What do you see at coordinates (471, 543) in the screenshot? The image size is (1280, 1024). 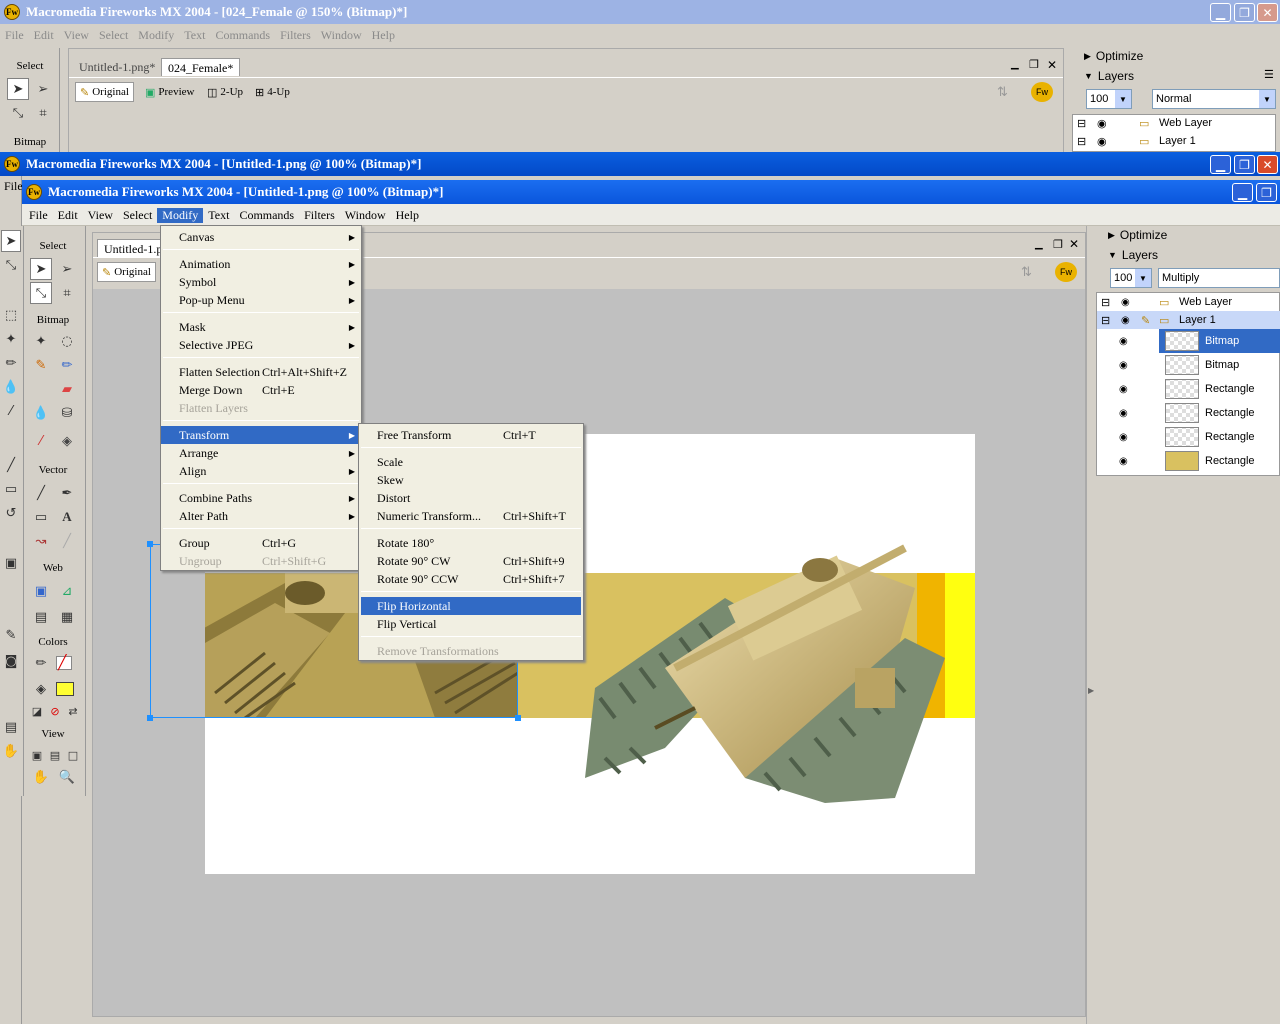 I see `menu-item-rotate-180: Rotate 180°` at bounding box center [471, 543].